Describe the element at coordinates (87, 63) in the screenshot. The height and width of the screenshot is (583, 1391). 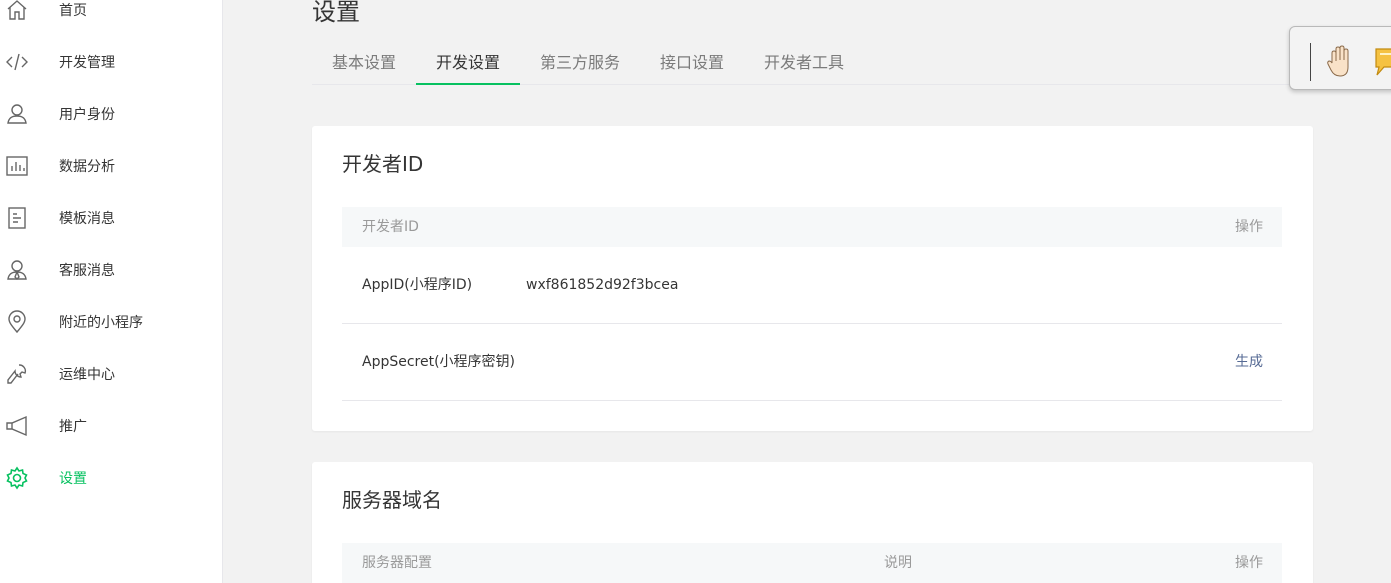
I see `sidebar-item-label: 开发管理` at that location.